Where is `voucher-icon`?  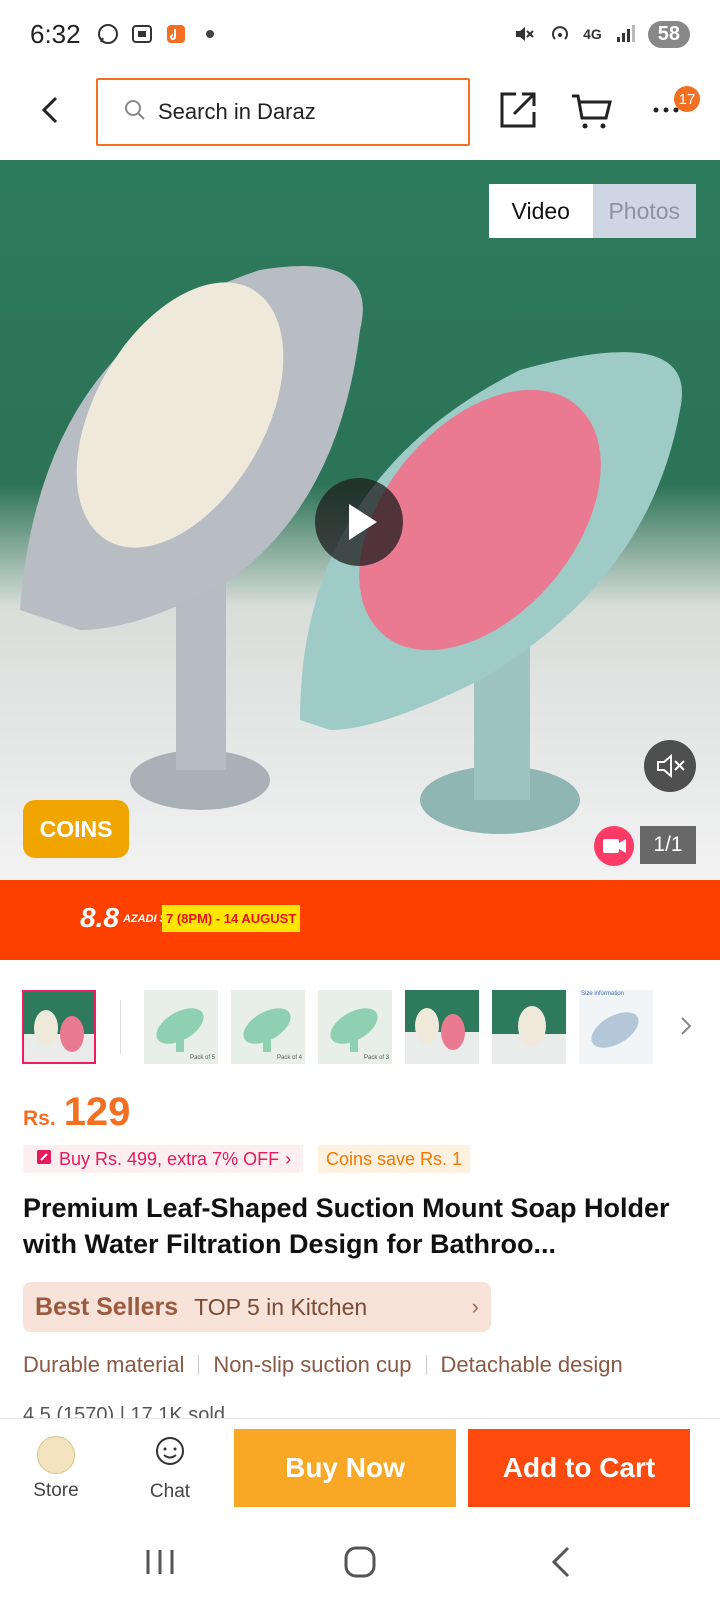 voucher-icon is located at coordinates (44, 1159).